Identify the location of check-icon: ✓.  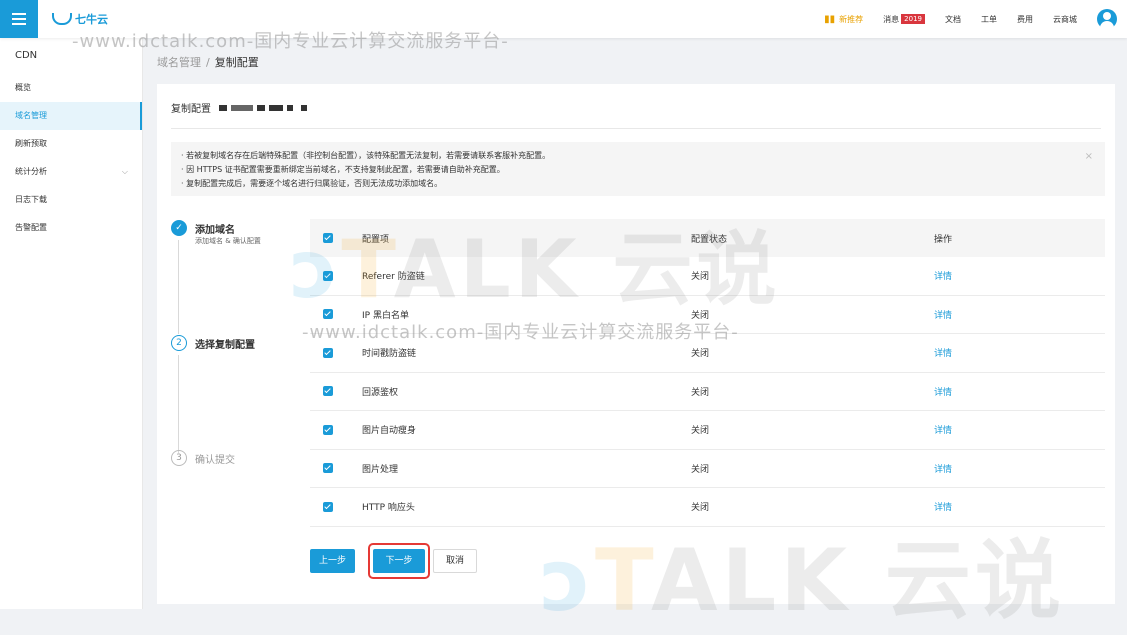
(179, 228).